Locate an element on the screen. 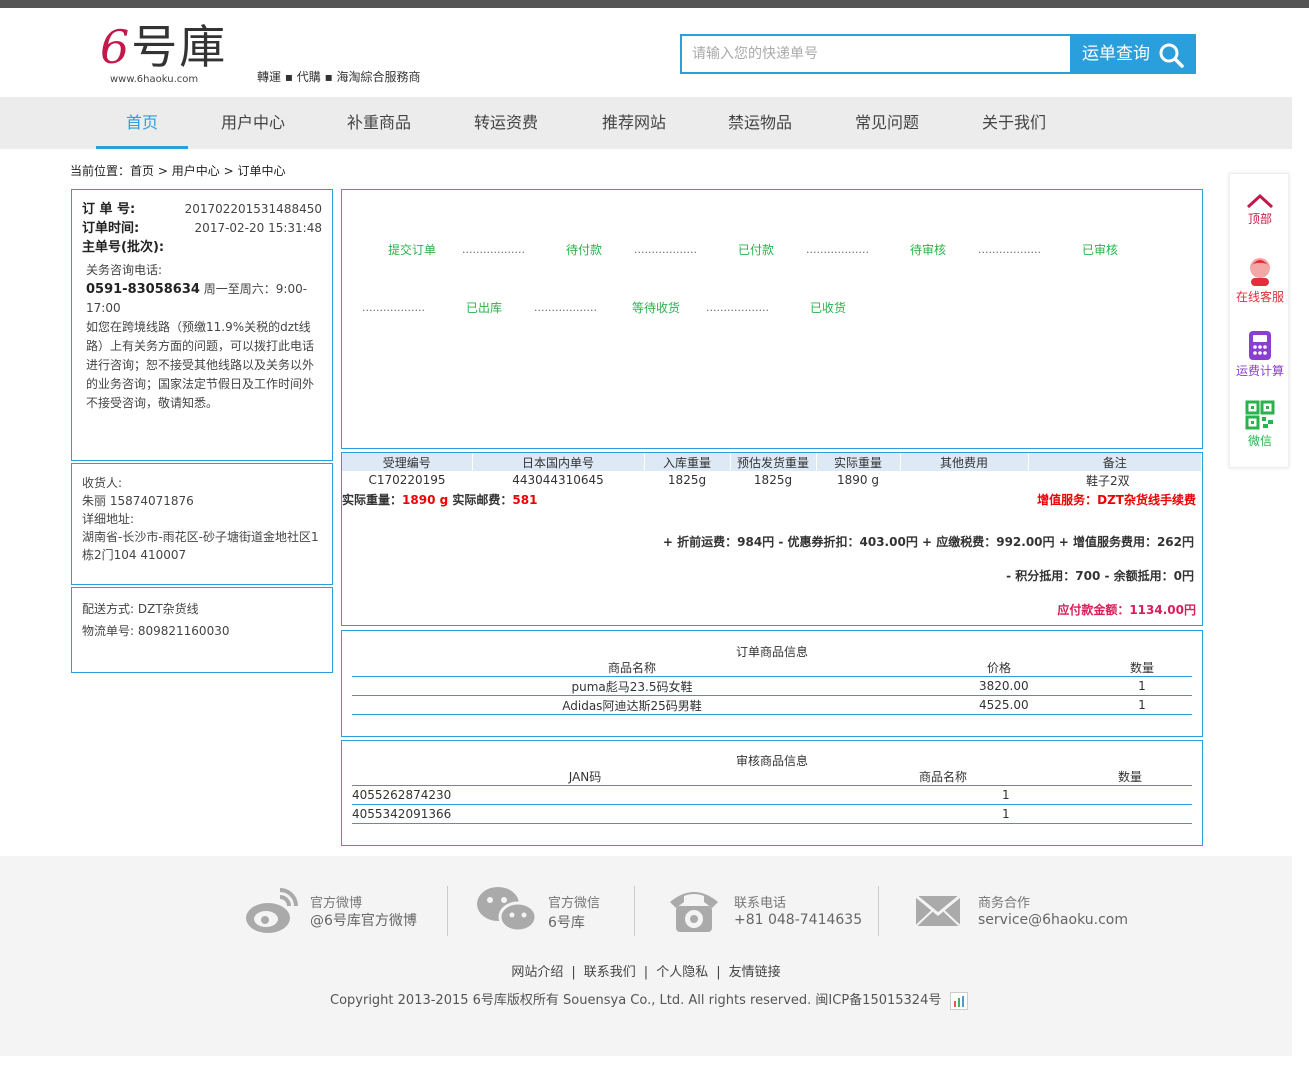  status-step-paid: 已付款 is located at coordinates (756, 250).